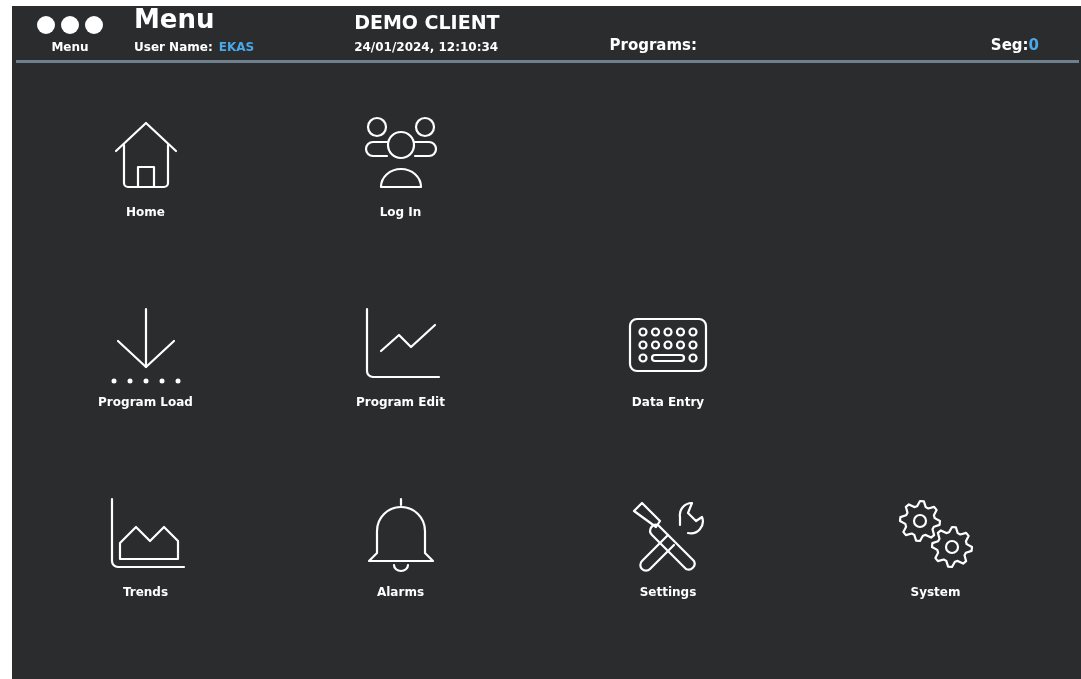  What do you see at coordinates (935, 592) in the screenshot?
I see `tile-label: System` at bounding box center [935, 592].